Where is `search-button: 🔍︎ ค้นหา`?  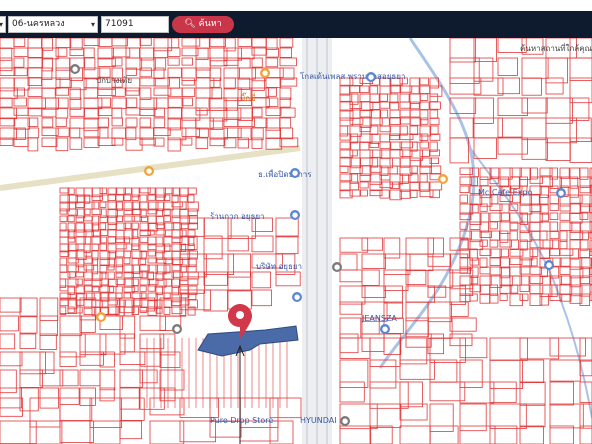 search-button: 🔍︎ ค้นหา is located at coordinates (203, 24).